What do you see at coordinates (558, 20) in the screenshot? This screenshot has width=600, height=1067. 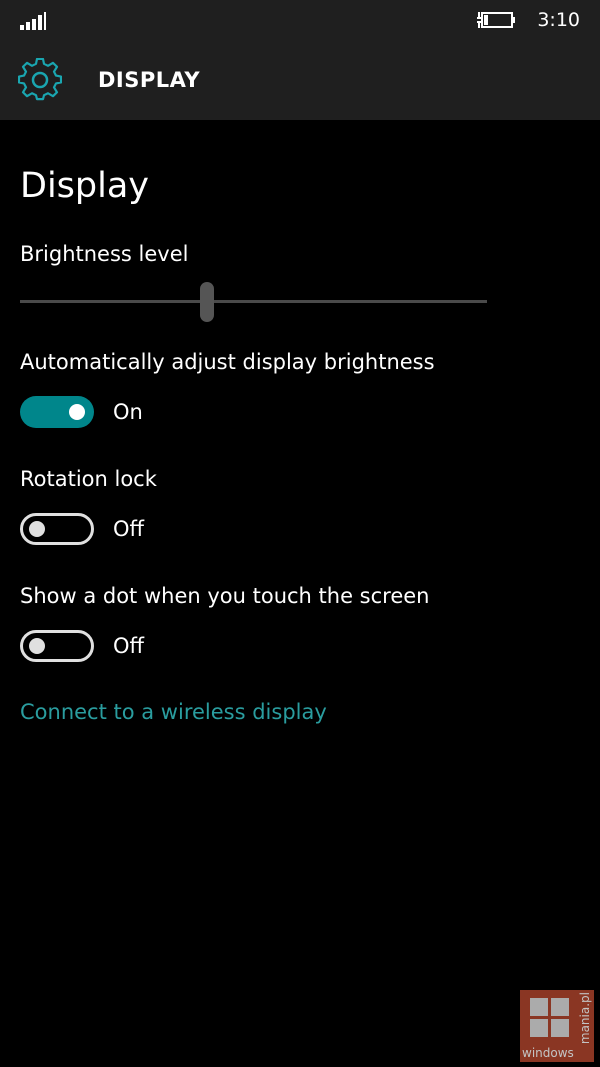 I see `status-time: 3:10` at bounding box center [558, 20].